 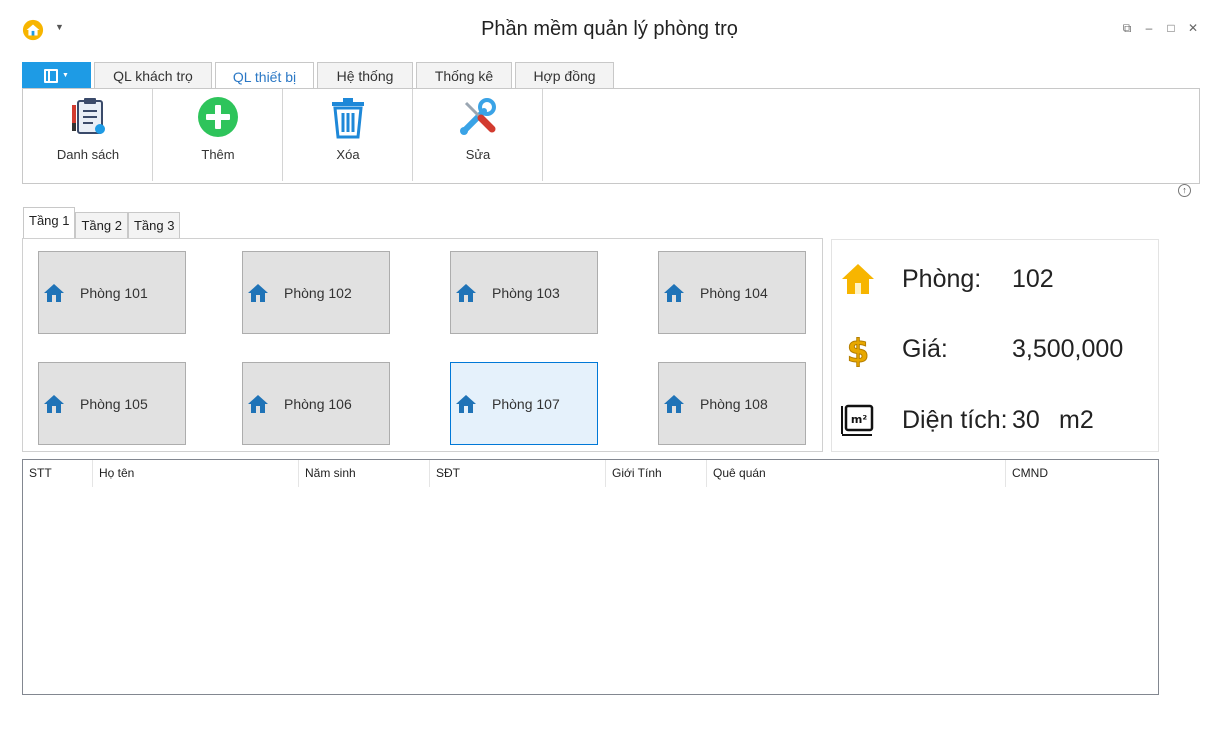 What do you see at coordinates (65, 75) in the screenshot?
I see `chevron-down-icon: ▼` at bounding box center [65, 75].